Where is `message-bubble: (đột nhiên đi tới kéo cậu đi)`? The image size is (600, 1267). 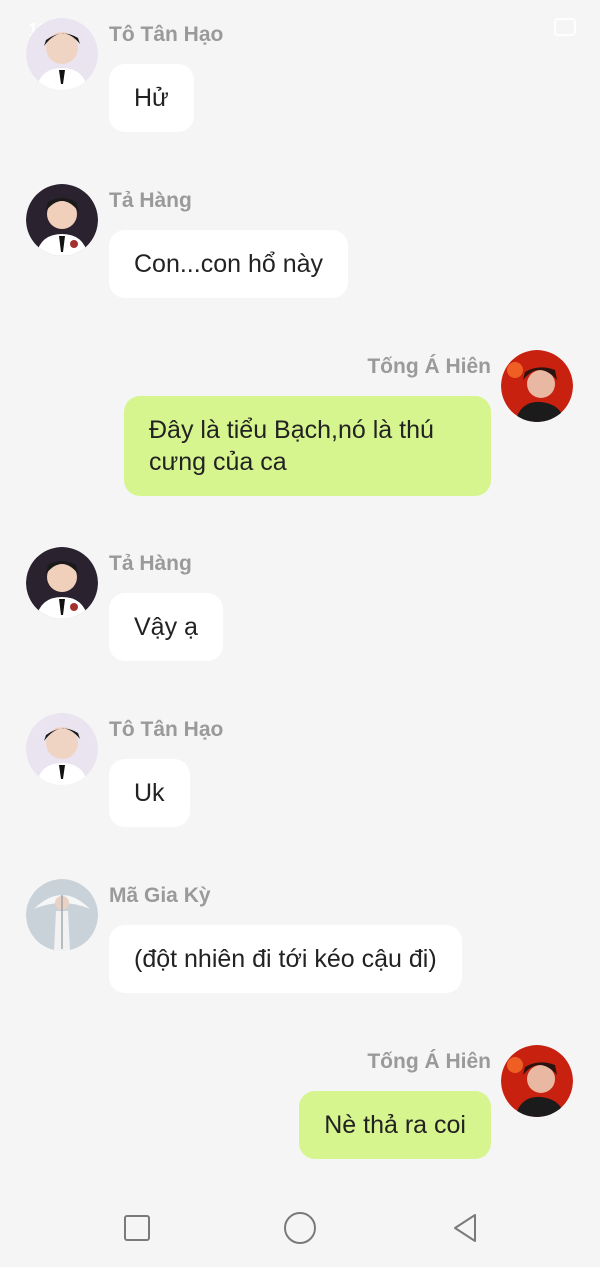
message-bubble: (đột nhiên đi tới kéo cậu đi) is located at coordinates (285, 959).